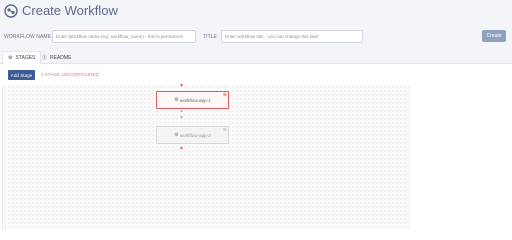 The height and width of the screenshot is (240, 512). What do you see at coordinates (11, 10) in the screenshot?
I see `workflow-icon` at bounding box center [11, 10].